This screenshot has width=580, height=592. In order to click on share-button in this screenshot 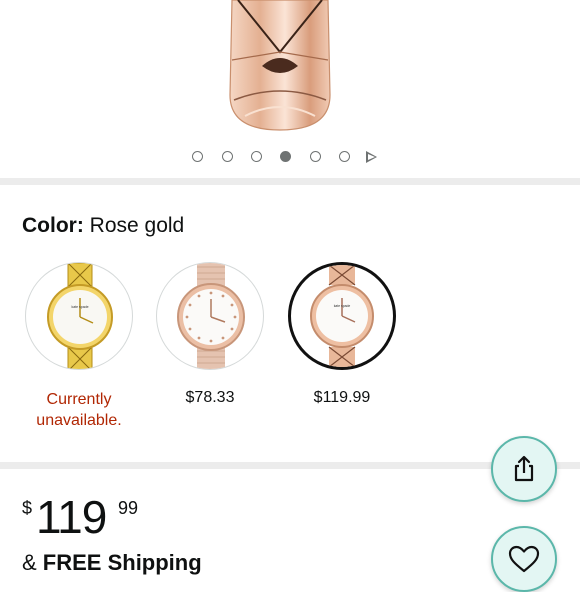, I will do `click(524, 469)`.